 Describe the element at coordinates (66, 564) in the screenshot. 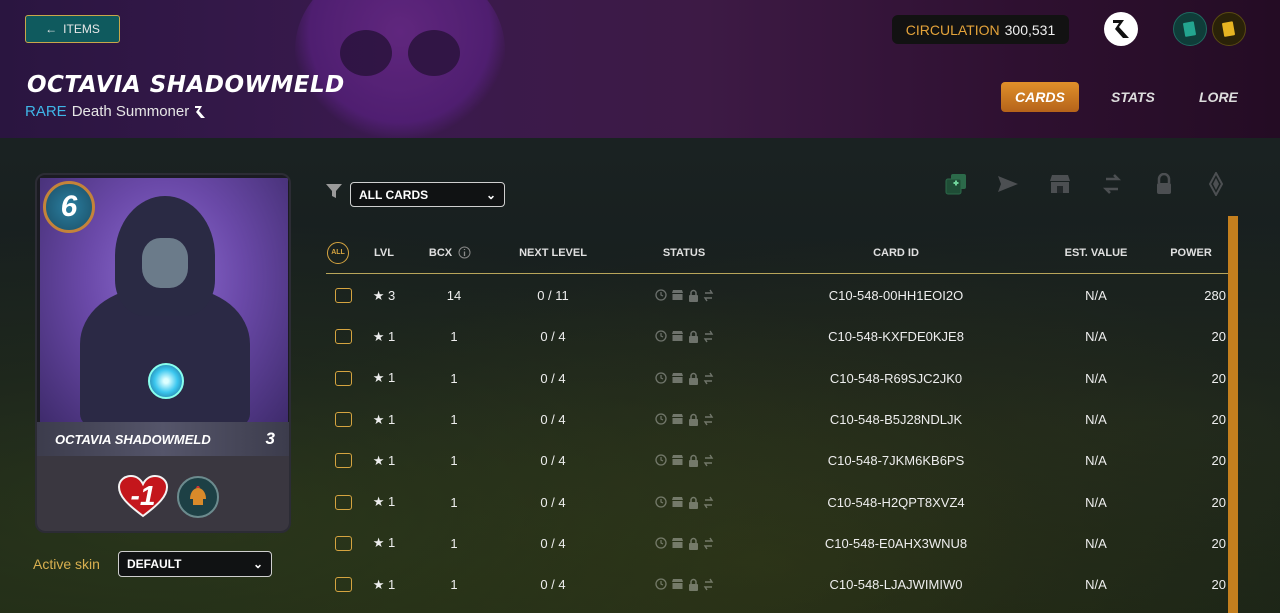

I see `active-skin-label: Active skin` at that location.